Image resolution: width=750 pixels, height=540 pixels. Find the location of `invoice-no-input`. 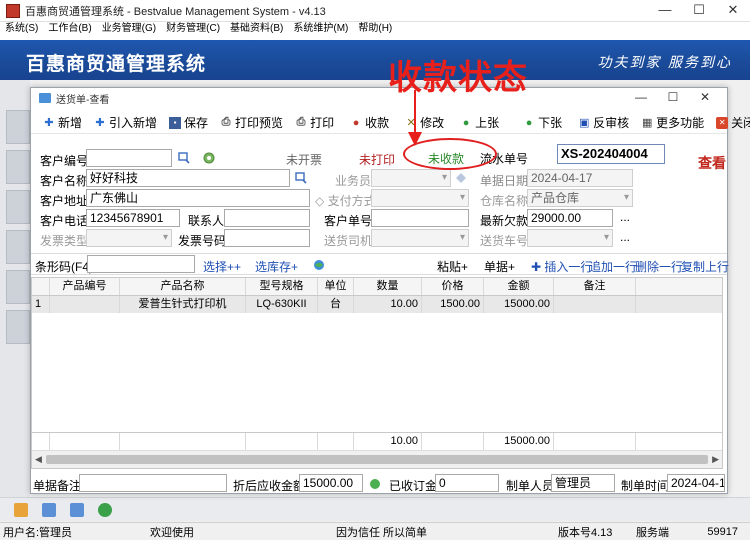

invoice-no-input is located at coordinates (267, 238).